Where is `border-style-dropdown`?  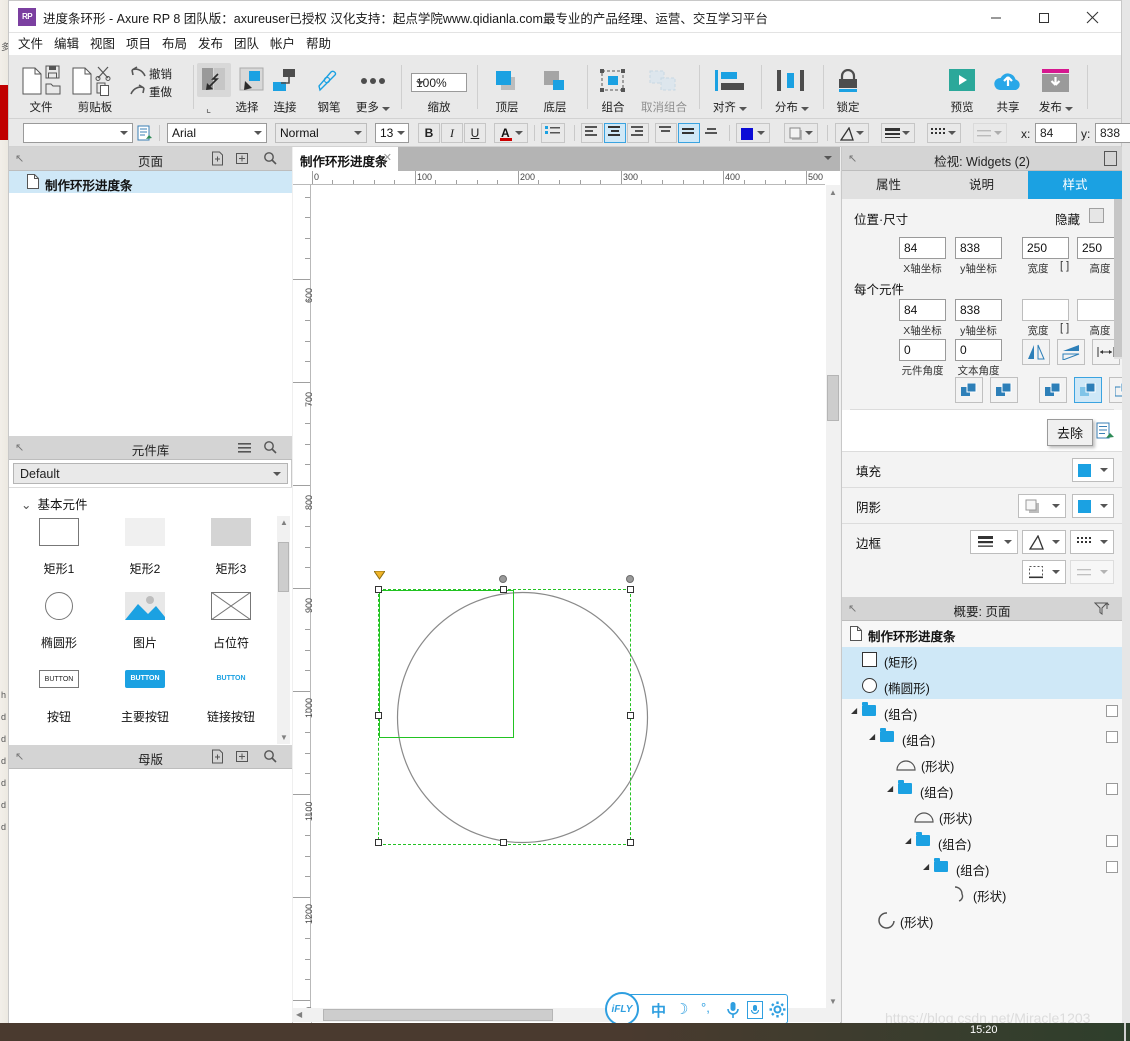 border-style-dropdown is located at coordinates (1092, 542).